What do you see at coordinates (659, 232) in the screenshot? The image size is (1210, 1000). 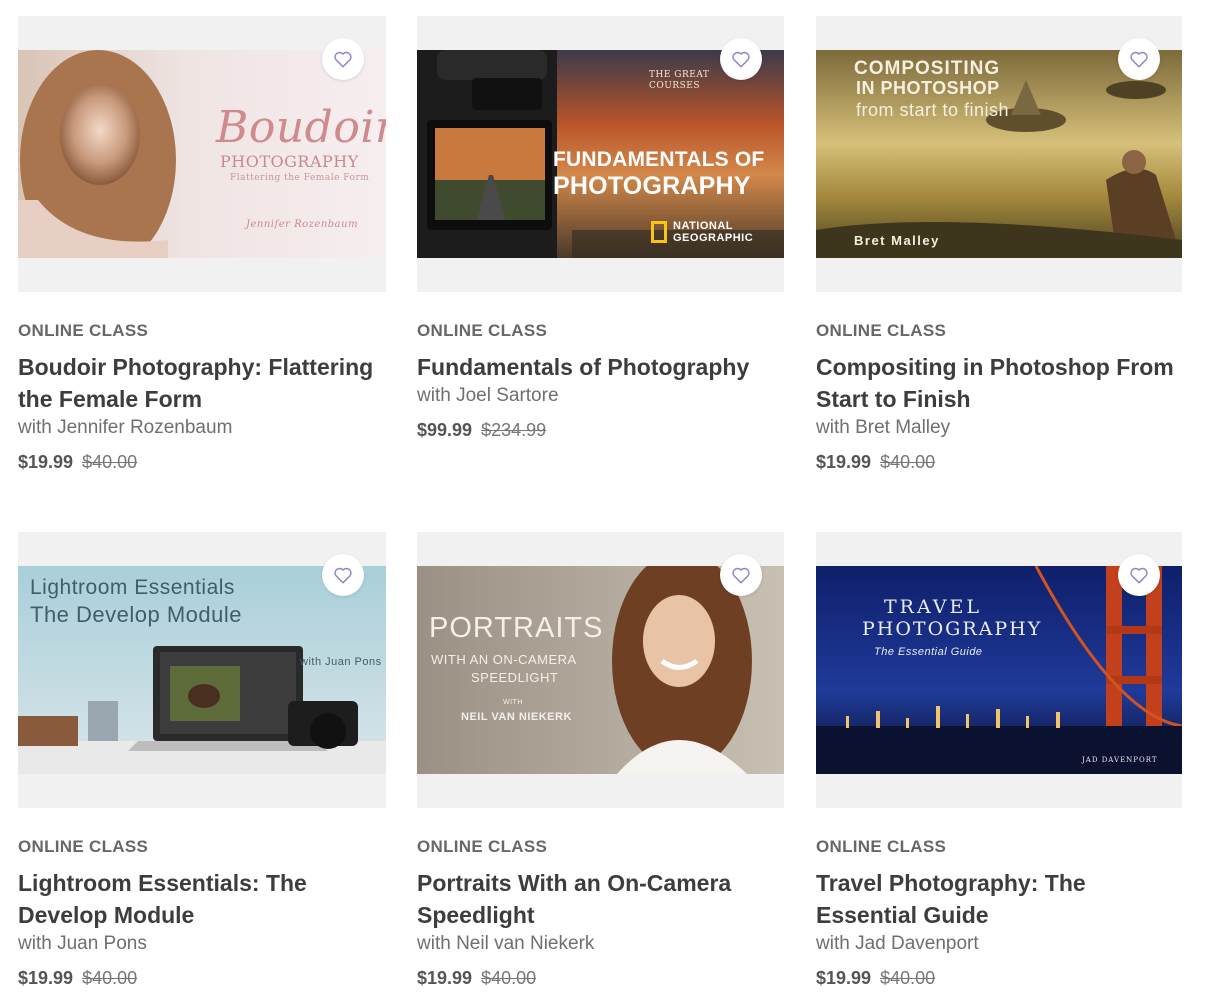 I see `natgeo-logo` at bounding box center [659, 232].